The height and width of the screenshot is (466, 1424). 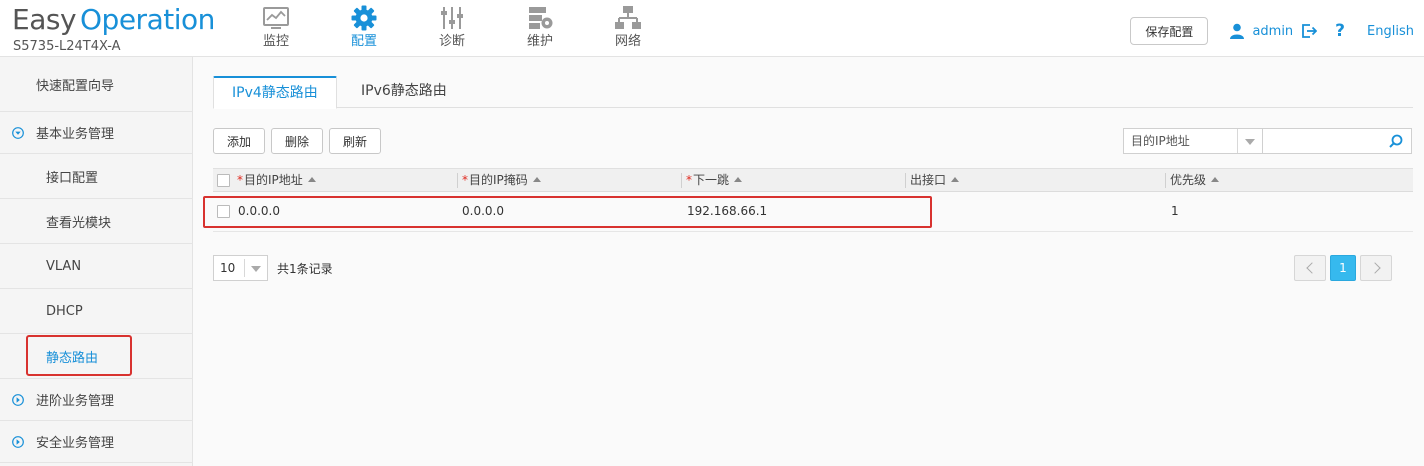 What do you see at coordinates (72, 178) in the screenshot?
I see `sidebar-item-label: 接口配置` at bounding box center [72, 178].